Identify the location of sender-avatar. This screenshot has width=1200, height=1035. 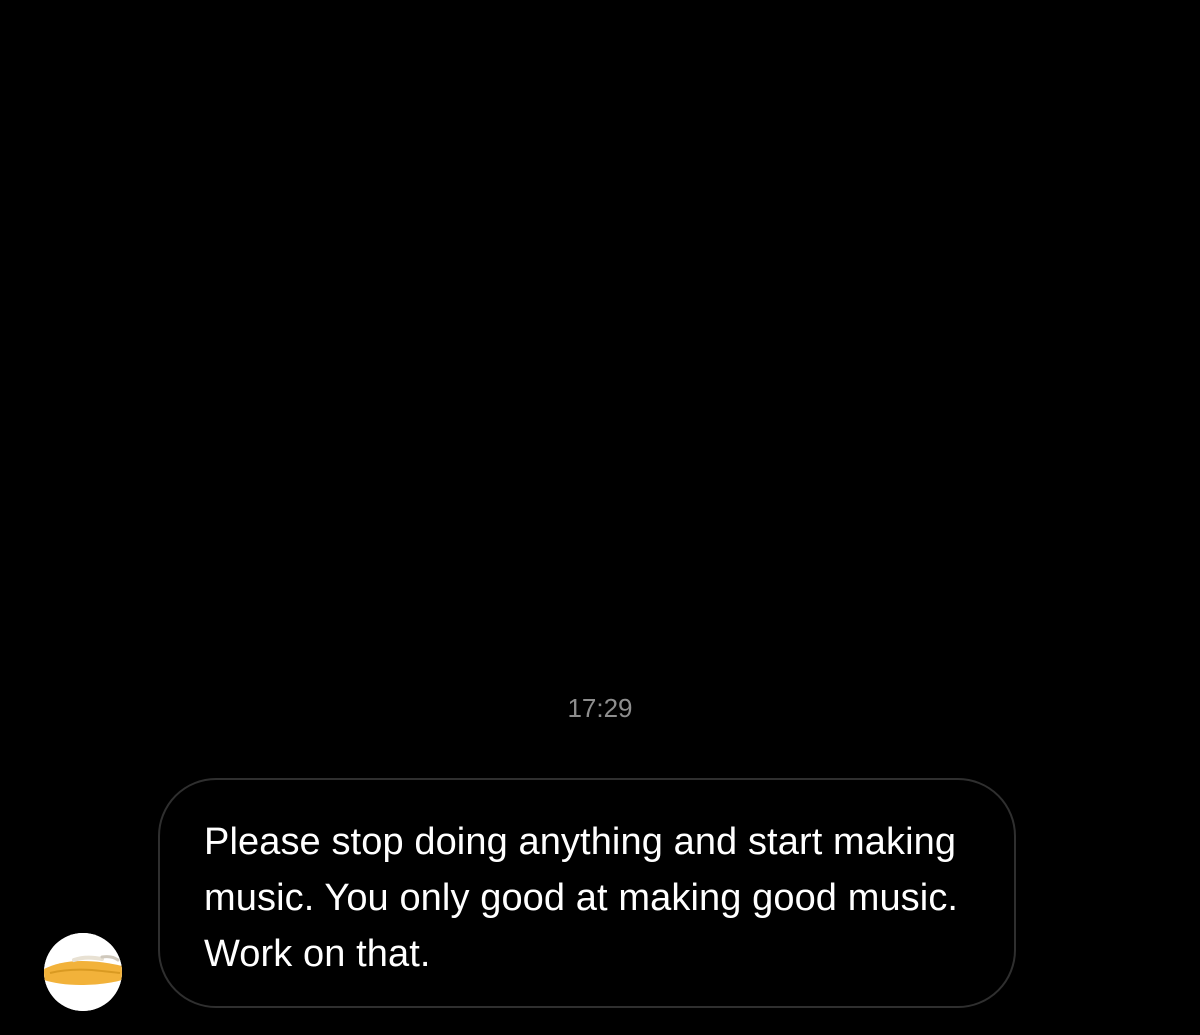
(83, 972).